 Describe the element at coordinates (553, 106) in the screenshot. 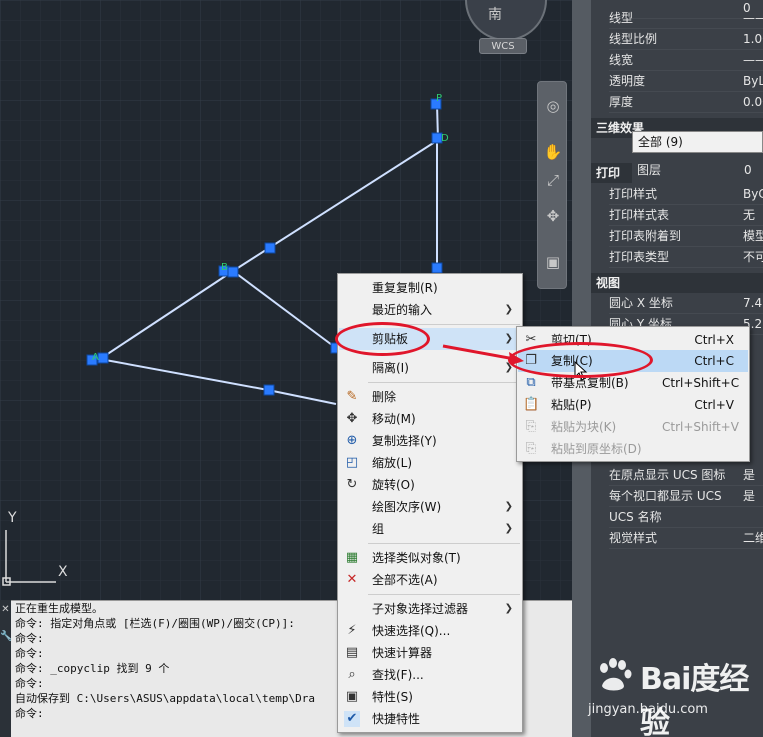

I see `steeringwheel-icon: ◎` at that location.